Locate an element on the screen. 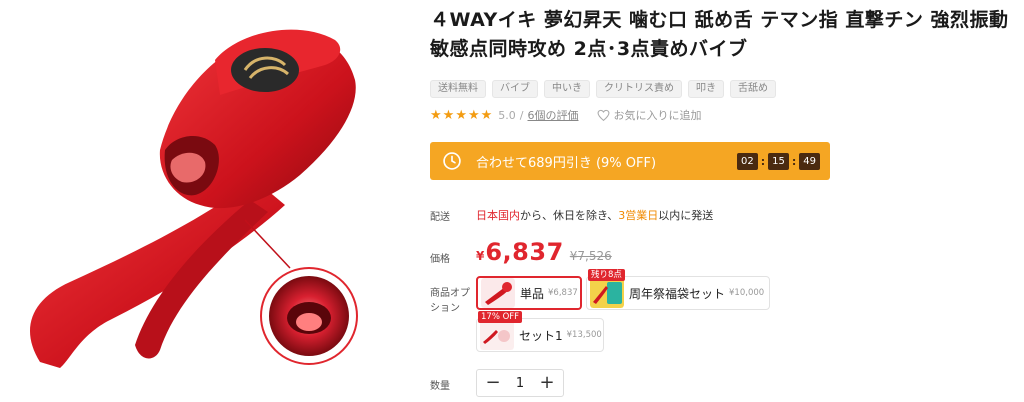 The height and width of the screenshot is (402, 1024). timer-hours: 02 is located at coordinates (747, 161).